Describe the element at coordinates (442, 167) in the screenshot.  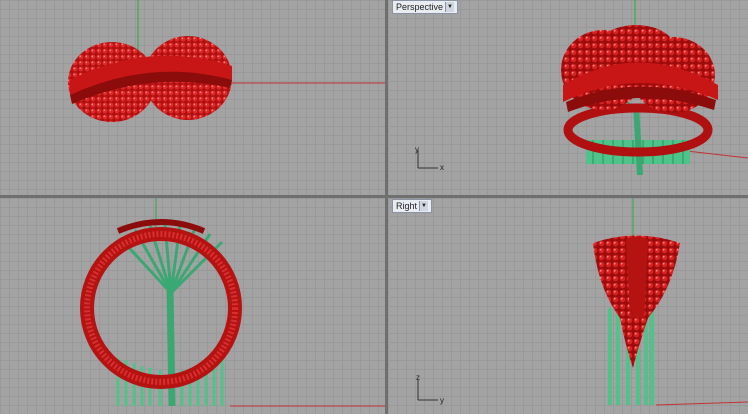
I see `axis-x-label: x` at that location.